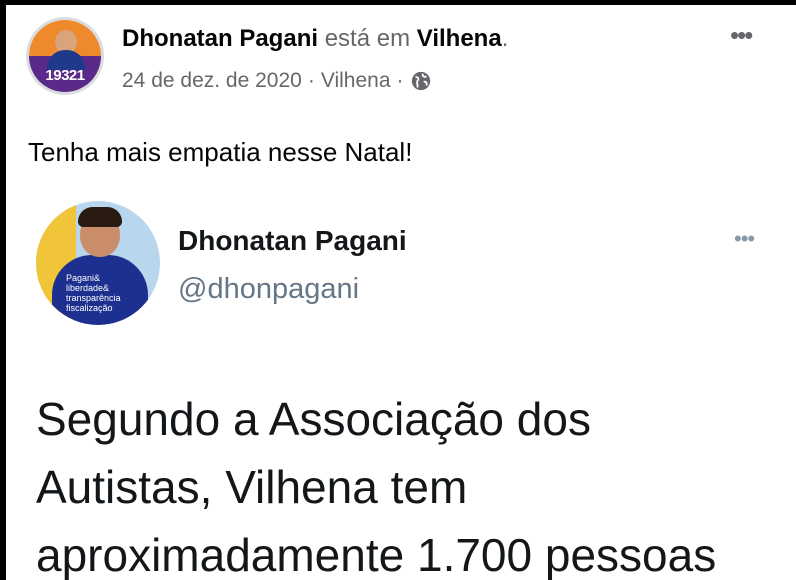 Image resolution: width=796 pixels, height=580 pixels. I want to click on more-options-icon: •••, so click(741, 35).